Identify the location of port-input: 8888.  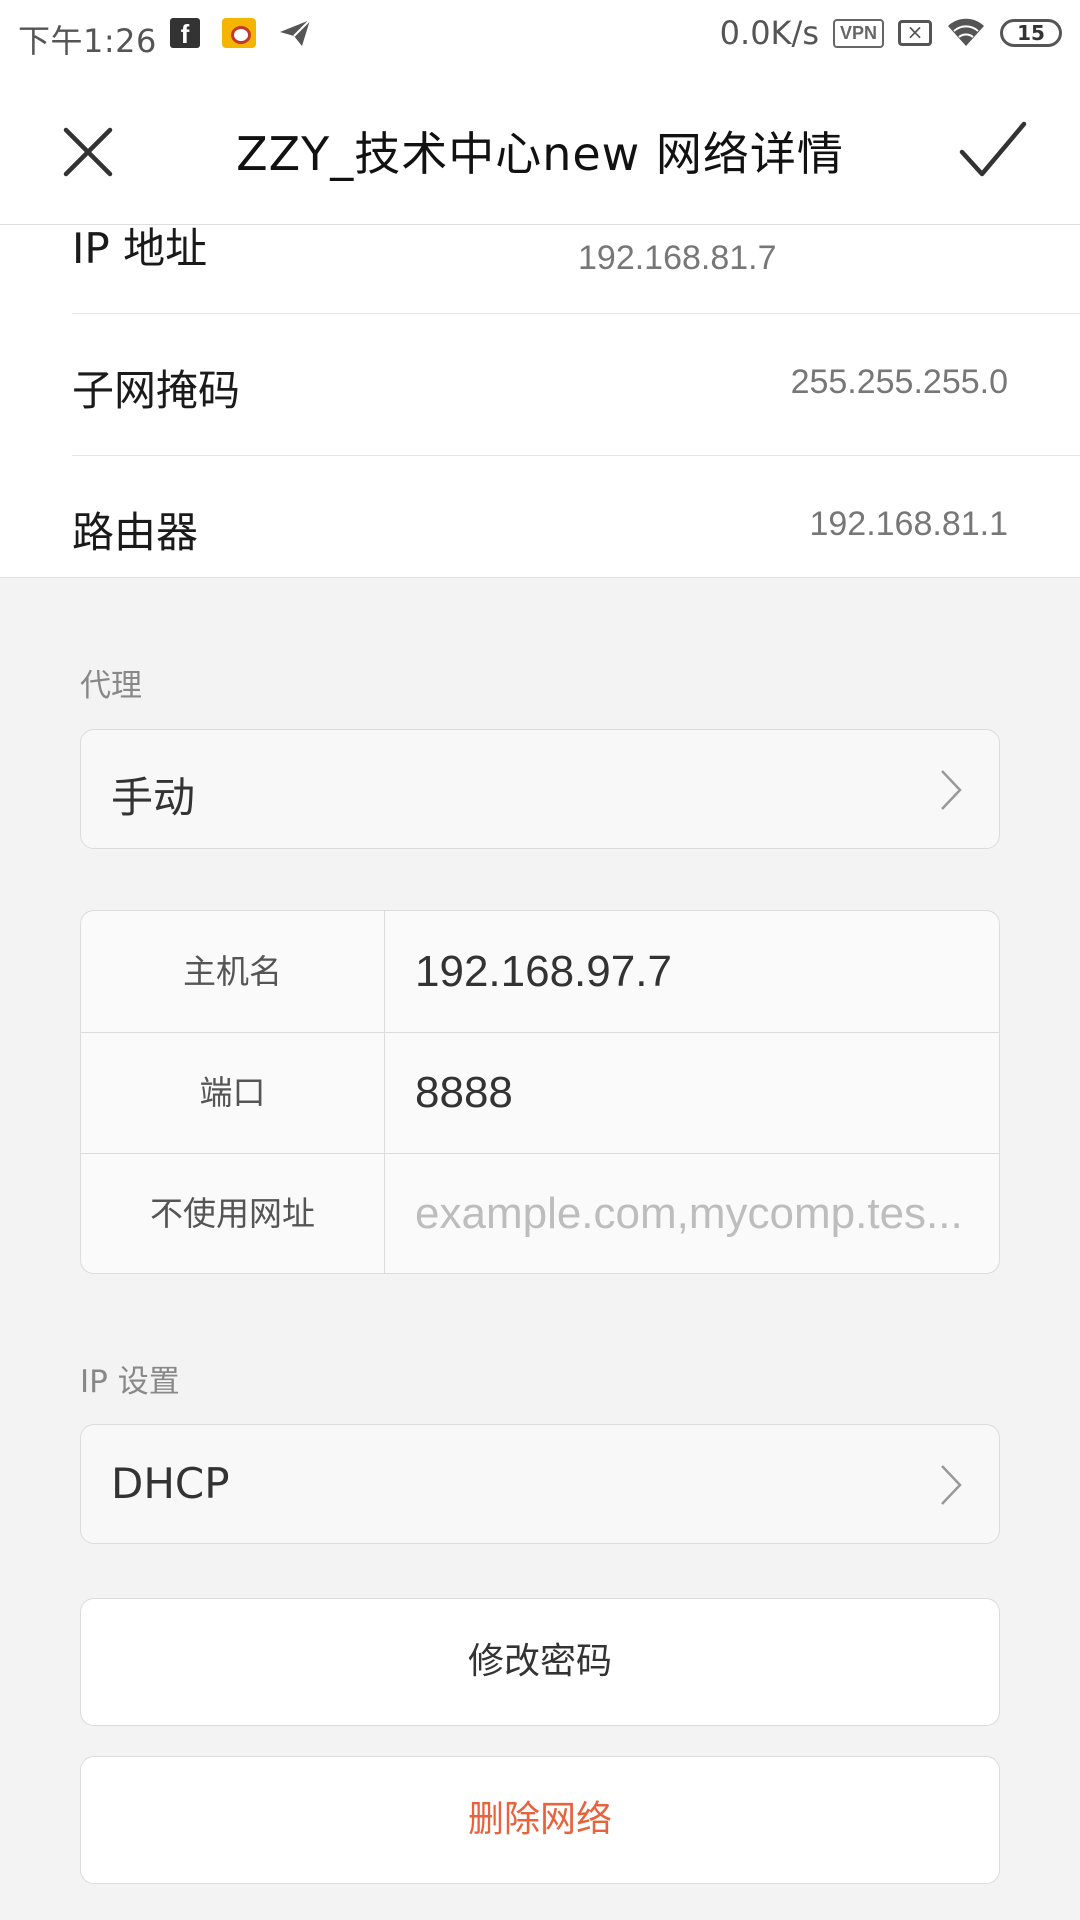
(707, 1092).